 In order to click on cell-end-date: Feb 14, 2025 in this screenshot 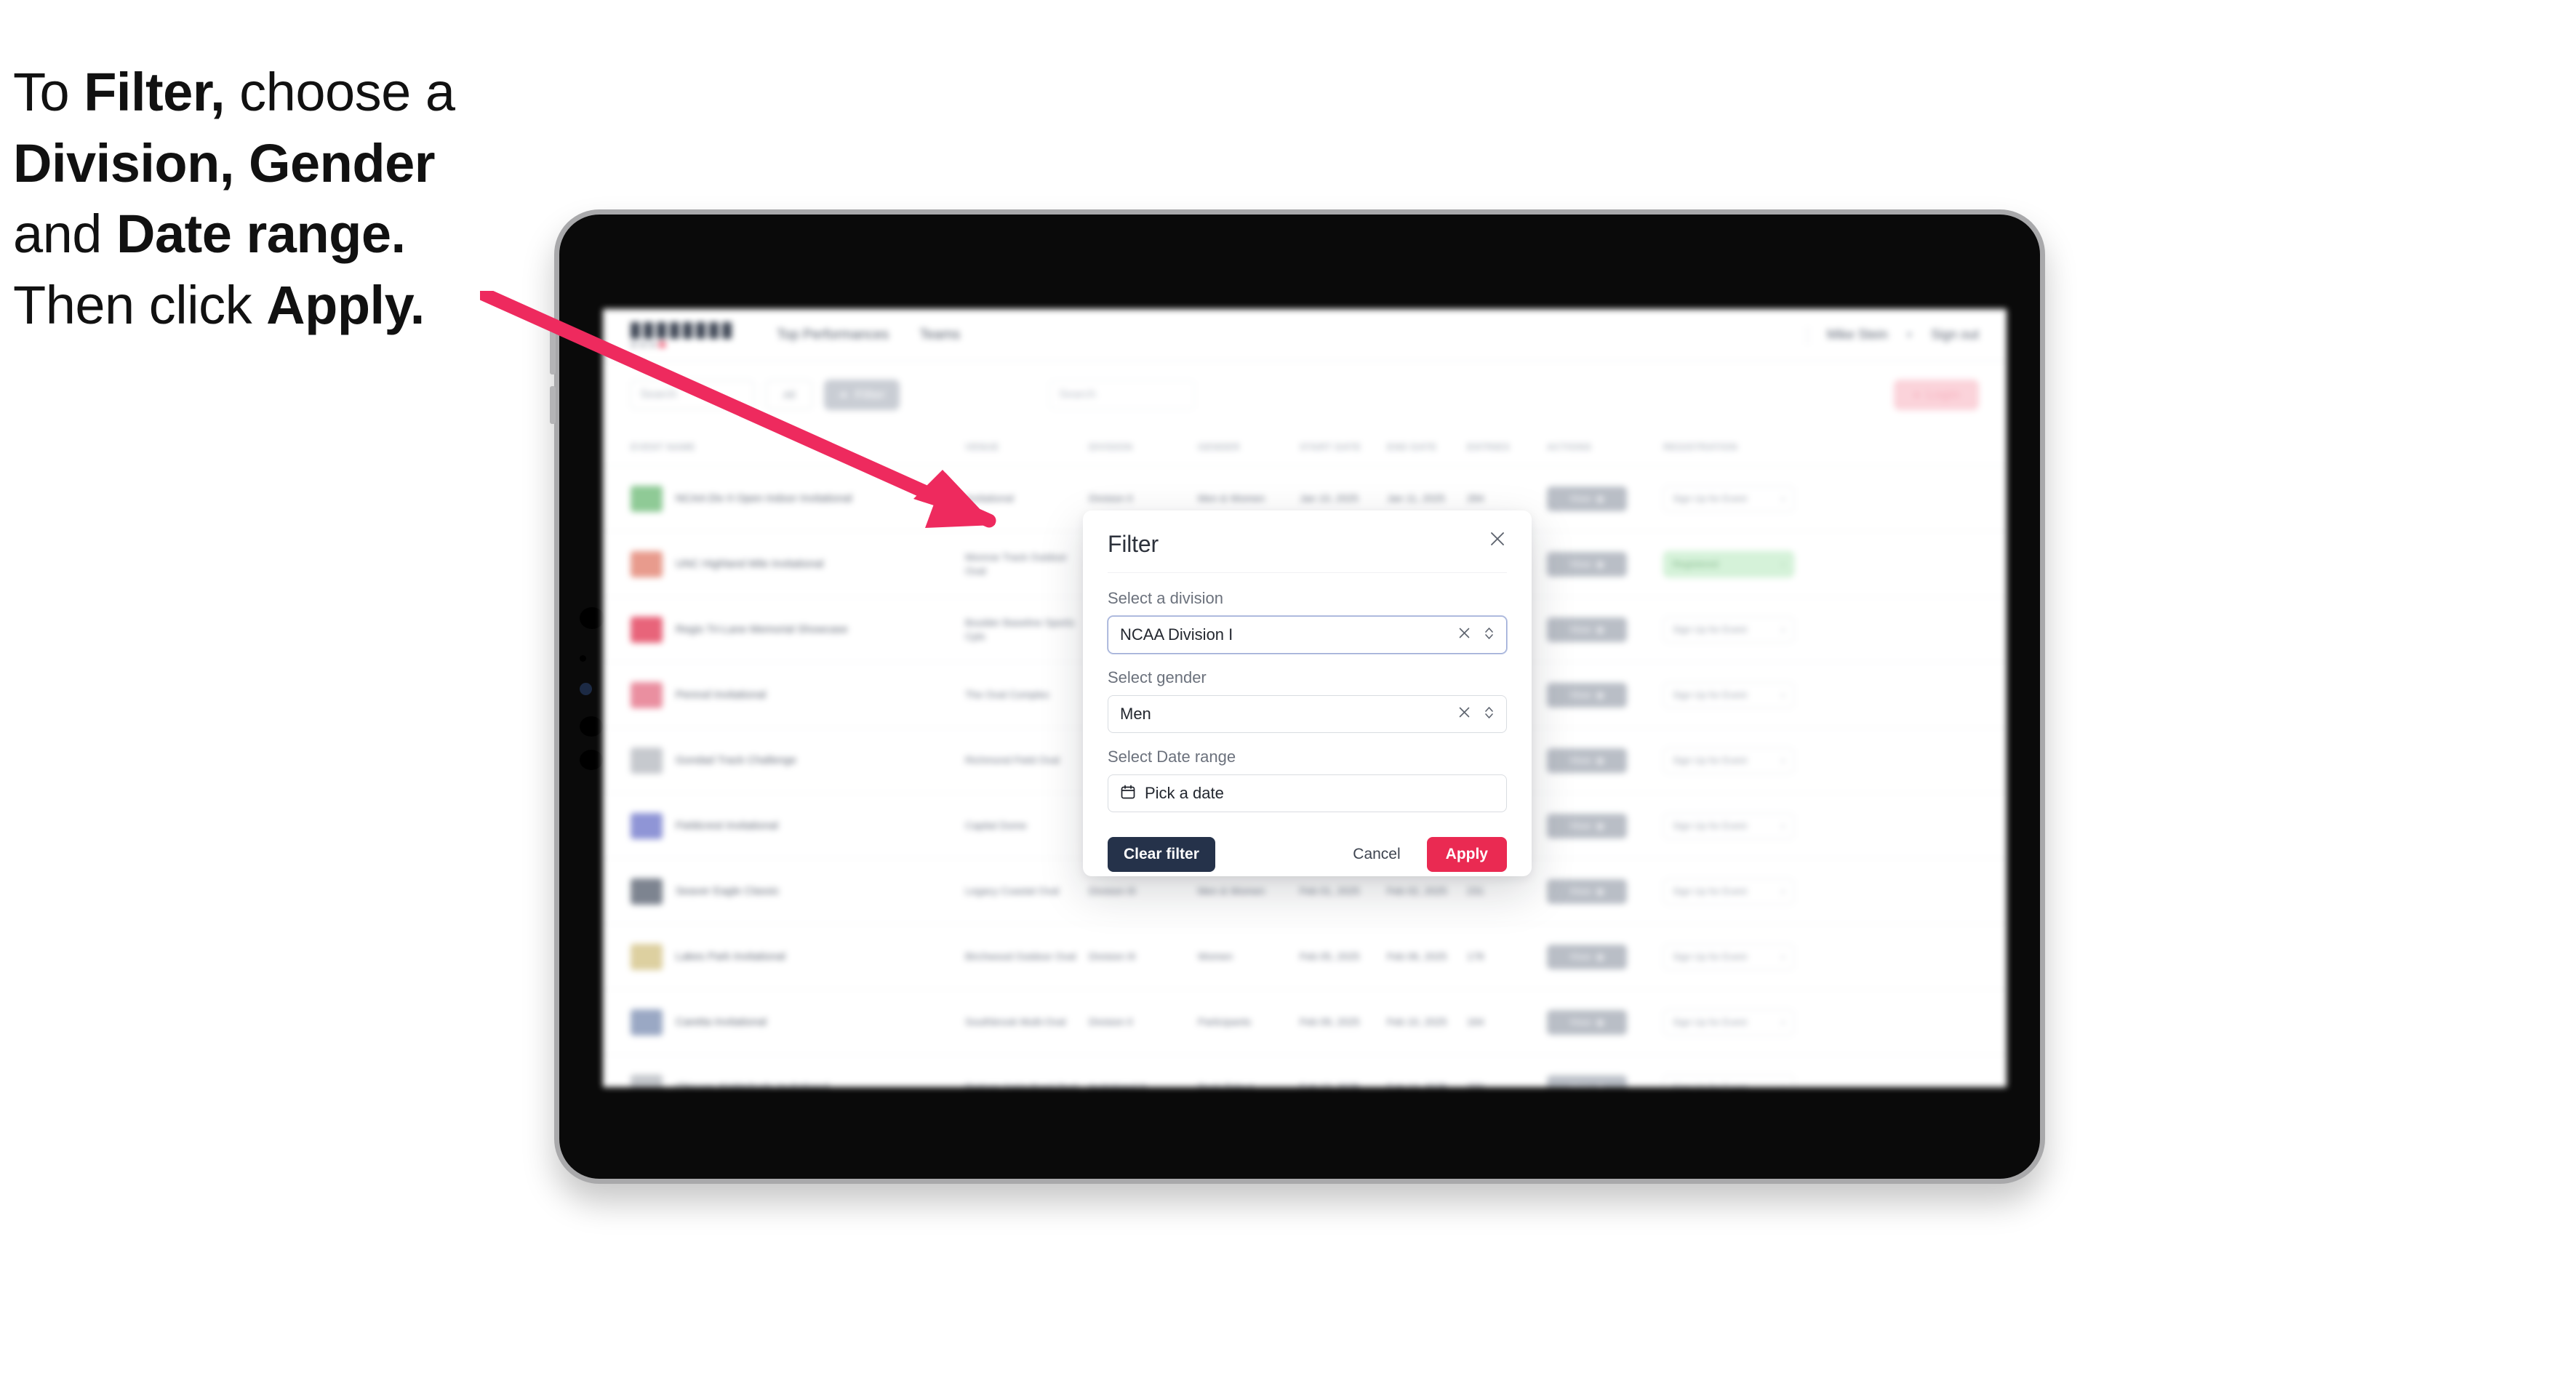, I will do `click(1427, 1084)`.